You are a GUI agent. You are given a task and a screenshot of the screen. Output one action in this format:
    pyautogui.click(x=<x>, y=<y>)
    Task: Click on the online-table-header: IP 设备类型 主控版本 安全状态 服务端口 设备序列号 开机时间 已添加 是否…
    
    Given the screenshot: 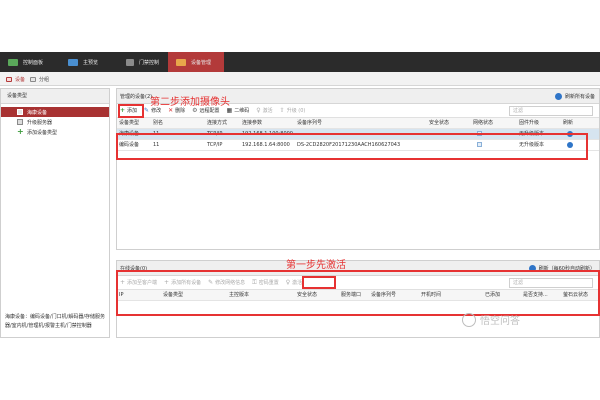 What is the action you would take?
    pyautogui.click(x=358, y=295)
    